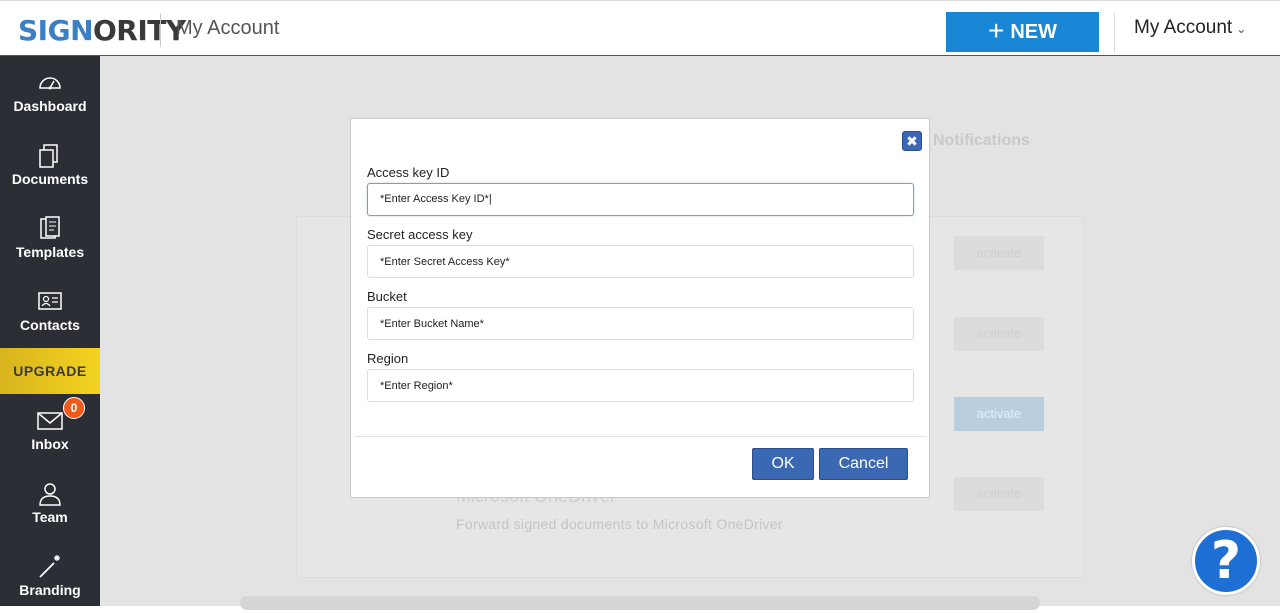 This screenshot has height=613, width=1280. Describe the element at coordinates (228, 28) in the screenshot. I see `page-title: My Account` at that location.